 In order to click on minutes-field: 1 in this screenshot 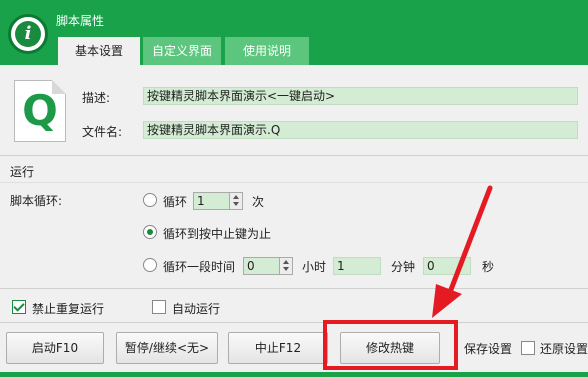, I will do `click(357, 266)`.